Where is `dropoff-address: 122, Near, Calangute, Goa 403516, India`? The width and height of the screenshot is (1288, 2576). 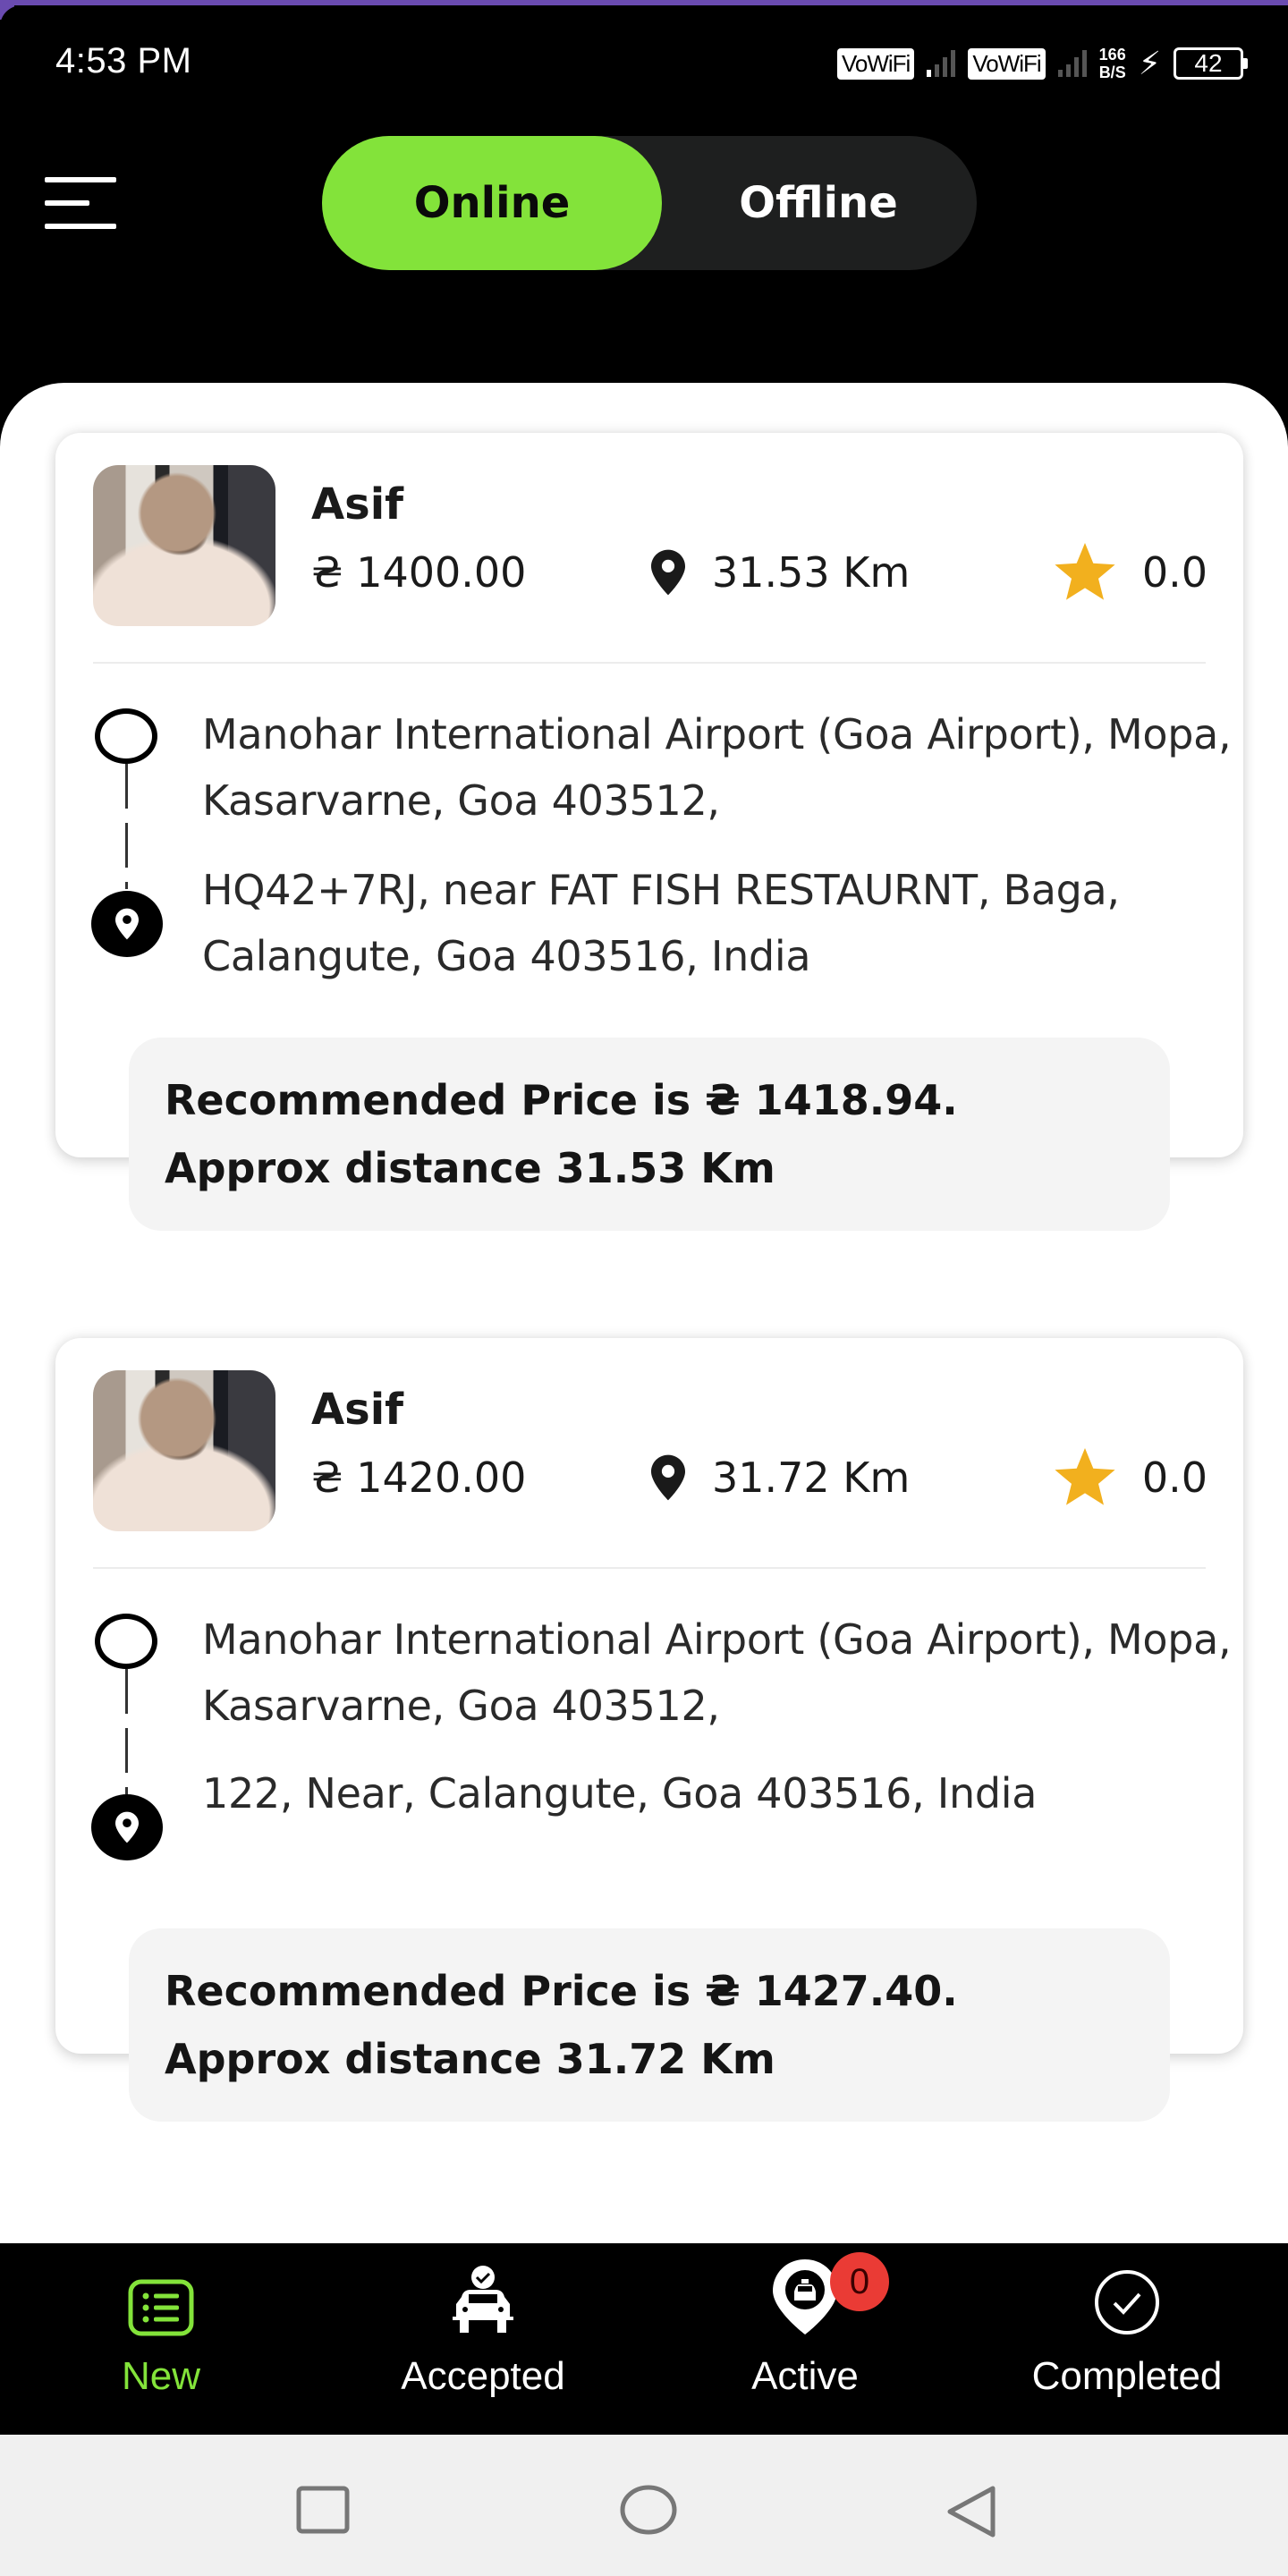
dropoff-address: 122, Near, Calangute, Goa 403516, India is located at coordinates (620, 1793).